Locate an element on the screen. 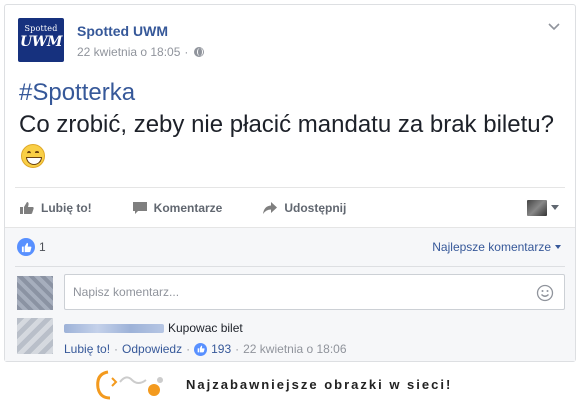 This screenshot has width=580, height=406. comment-button: Komentarze is located at coordinates (175, 207).